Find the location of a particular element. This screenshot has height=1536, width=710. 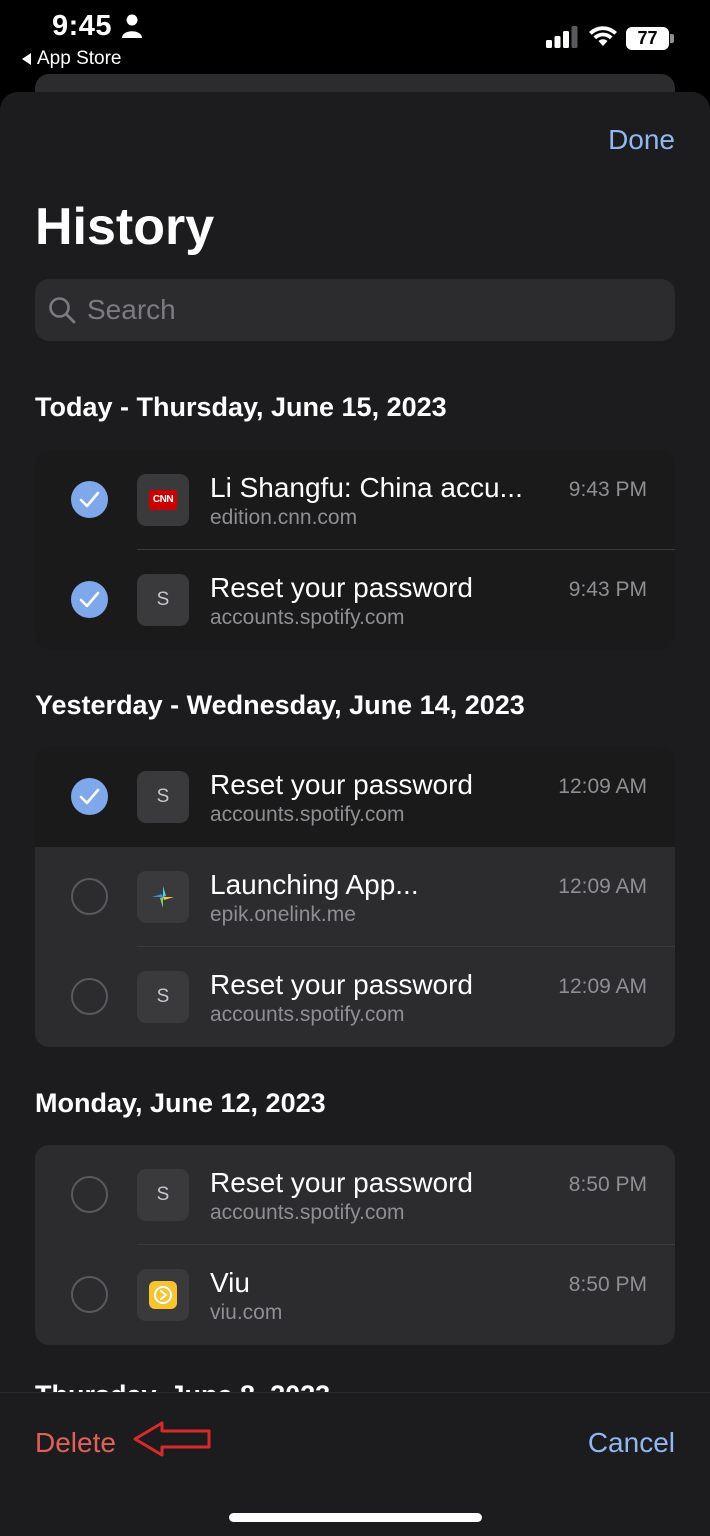

cnn-logo-icon: CNN is located at coordinates (163, 500).